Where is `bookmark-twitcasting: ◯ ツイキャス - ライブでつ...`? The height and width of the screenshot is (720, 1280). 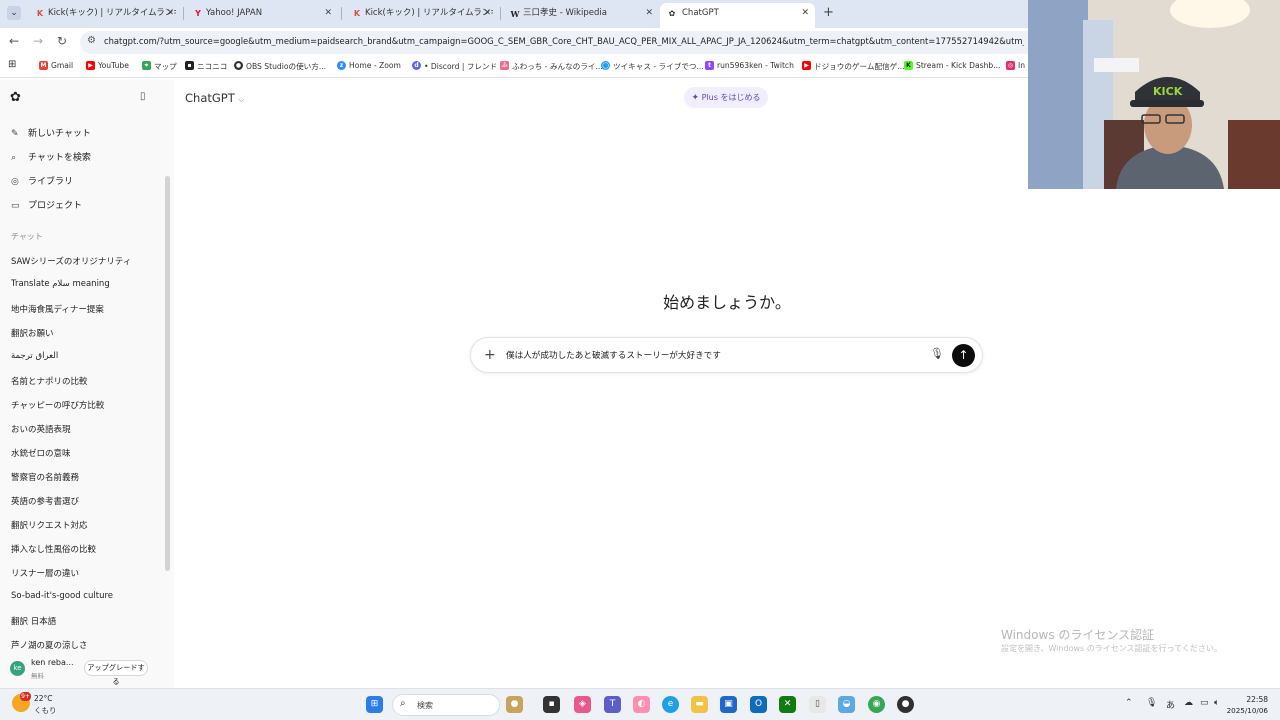 bookmark-twitcasting: ◯ ツイキャス - ライブでつ... is located at coordinates (652, 66).